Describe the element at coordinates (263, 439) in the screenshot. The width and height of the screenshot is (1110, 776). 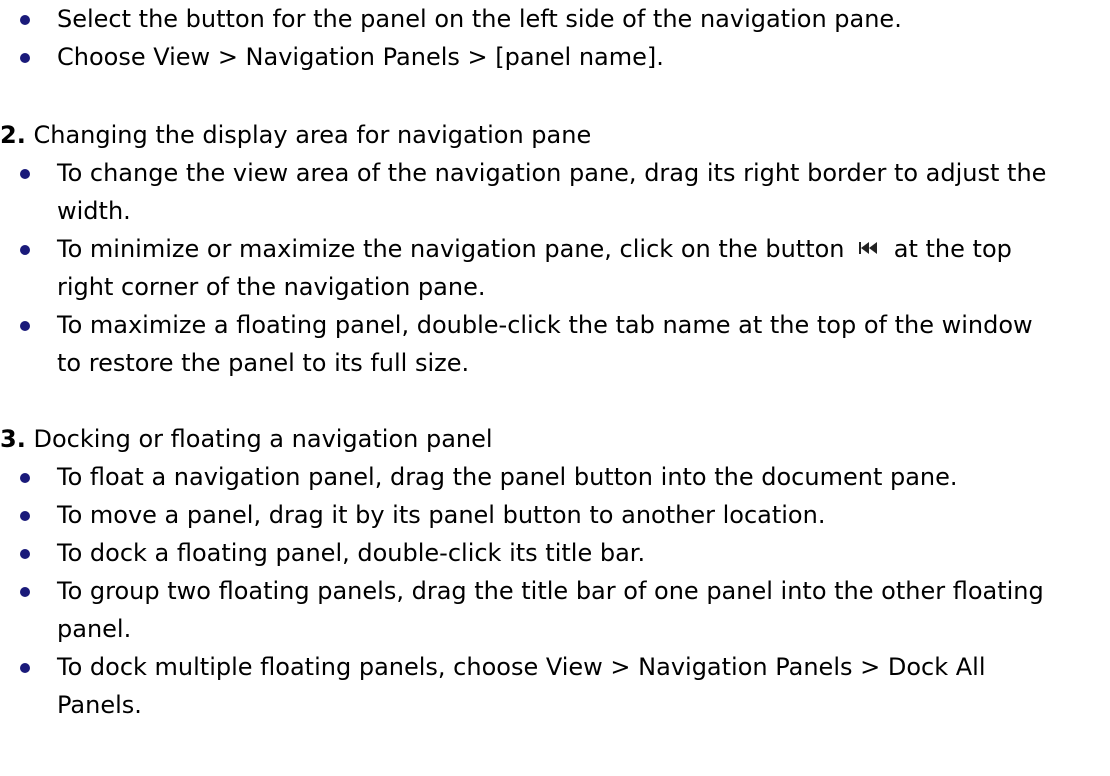
I see `section-title: Docking or floating a navigation panel` at that location.